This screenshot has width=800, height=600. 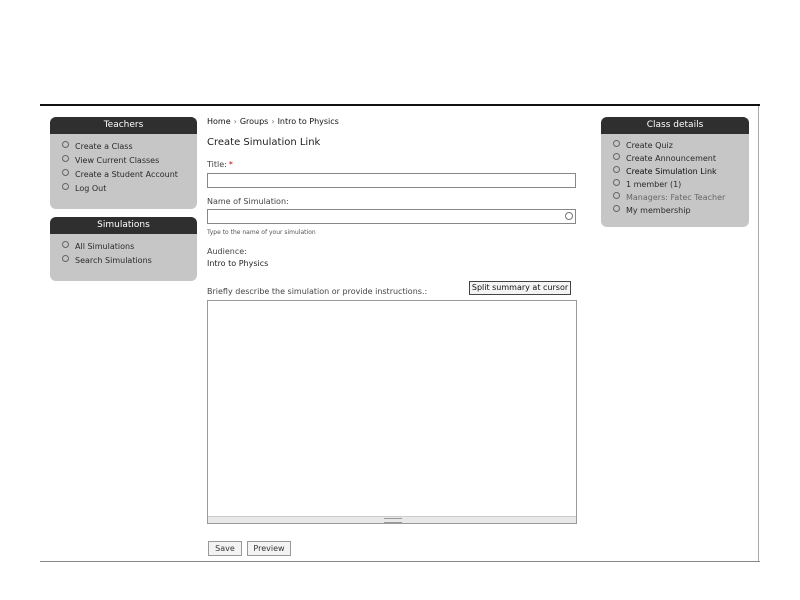 I want to click on audience-value: Intro to Physics, so click(x=238, y=263).